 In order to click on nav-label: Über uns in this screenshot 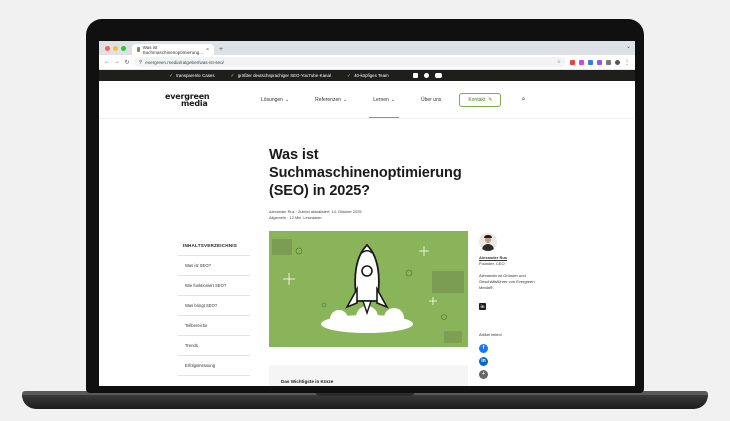, I will do `click(431, 99)`.